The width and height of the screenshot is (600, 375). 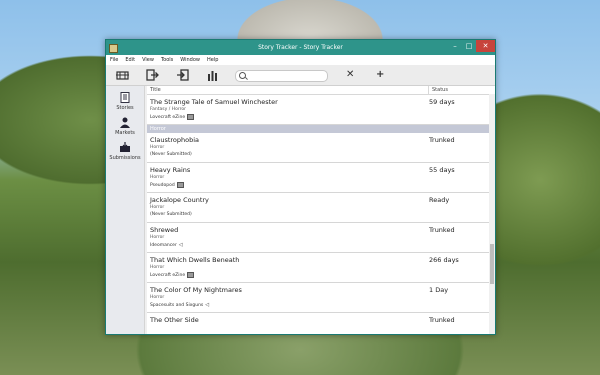 I want to click on column-headers: Title Status, so click(x=321, y=90).